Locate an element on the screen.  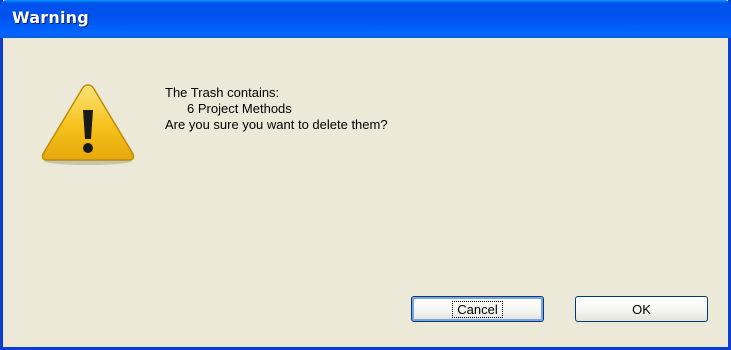
message-line-2: 6 Project Methods is located at coordinates (239, 108).